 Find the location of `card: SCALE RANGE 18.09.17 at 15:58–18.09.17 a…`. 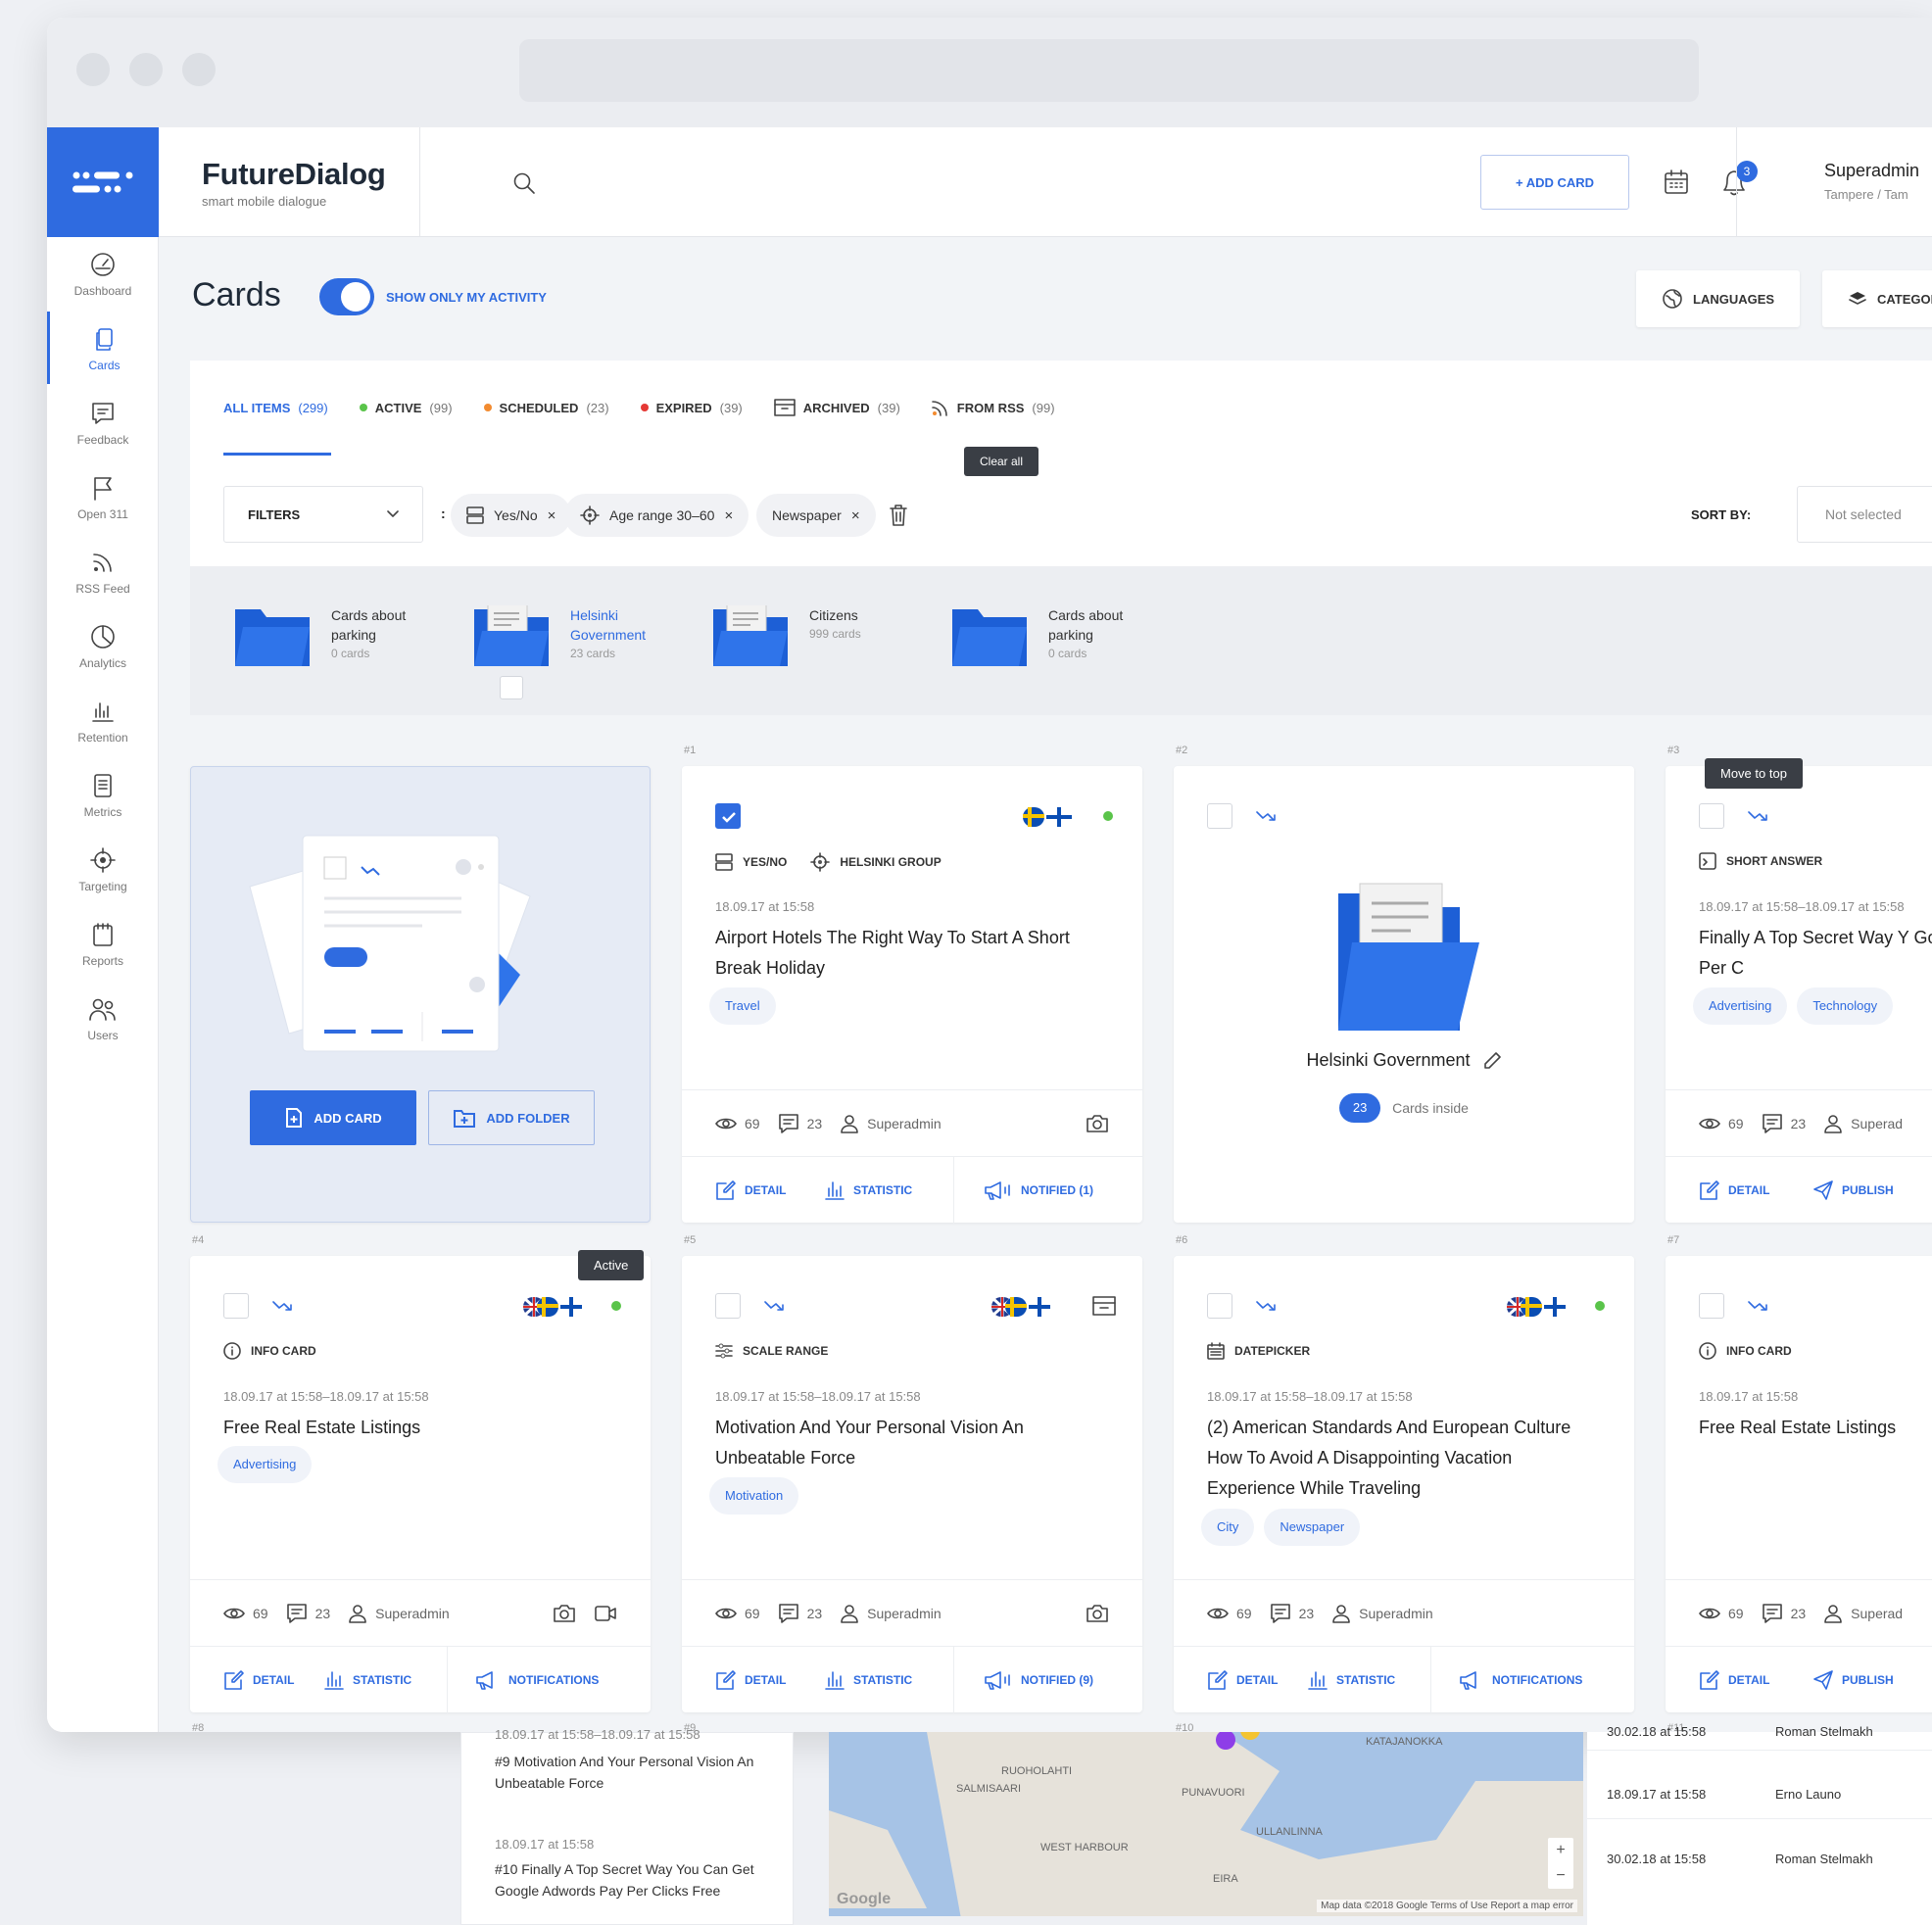

card: SCALE RANGE 18.09.17 at 15:58–18.09.17 a… is located at coordinates (912, 1484).